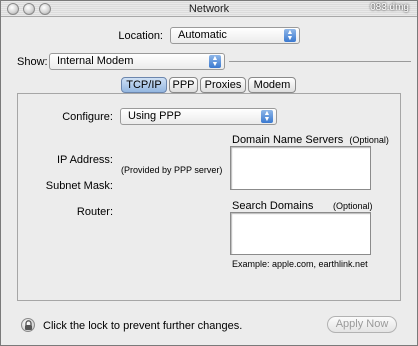 The height and width of the screenshot is (346, 418). I want to click on tab-proxies: Proxies, so click(223, 85).